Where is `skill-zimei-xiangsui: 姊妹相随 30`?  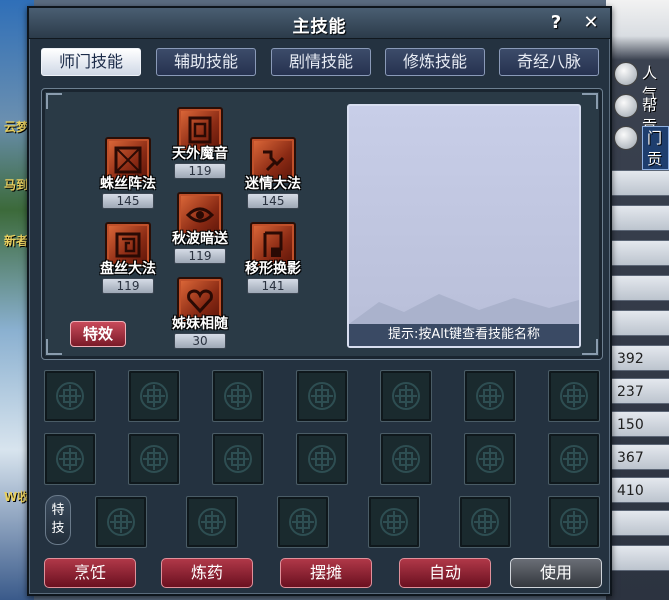 skill-zimei-xiangsui: 姊妹相随 30 is located at coordinates (200, 315).